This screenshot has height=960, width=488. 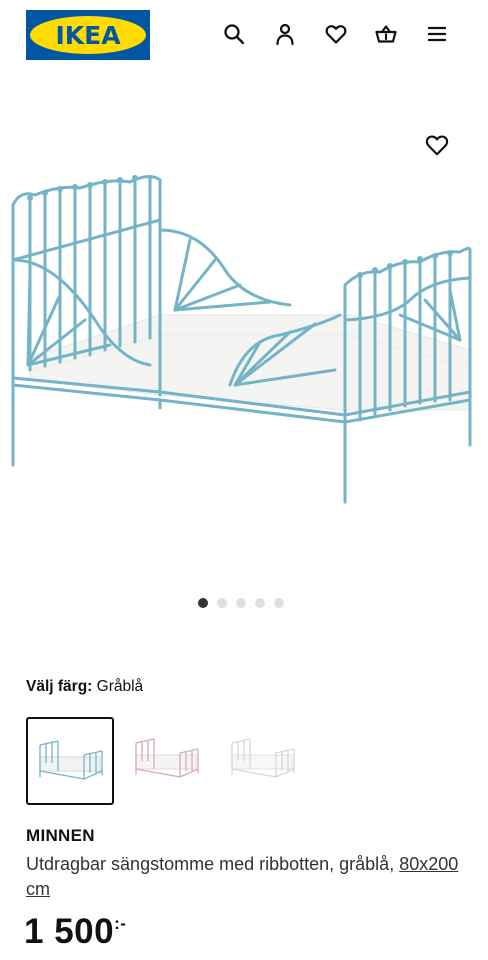 I want to click on price-main: 1 500, so click(x=69, y=931).